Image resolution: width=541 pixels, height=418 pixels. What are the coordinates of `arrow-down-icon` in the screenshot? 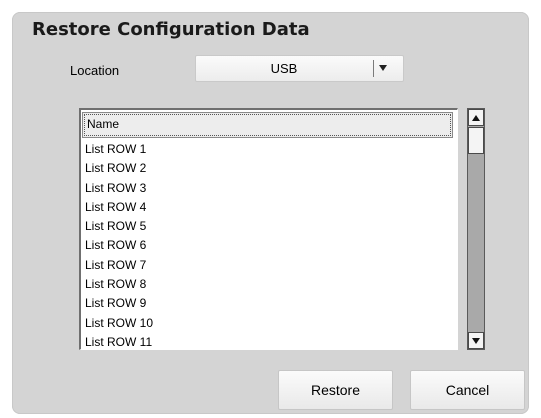 It's located at (476, 340).